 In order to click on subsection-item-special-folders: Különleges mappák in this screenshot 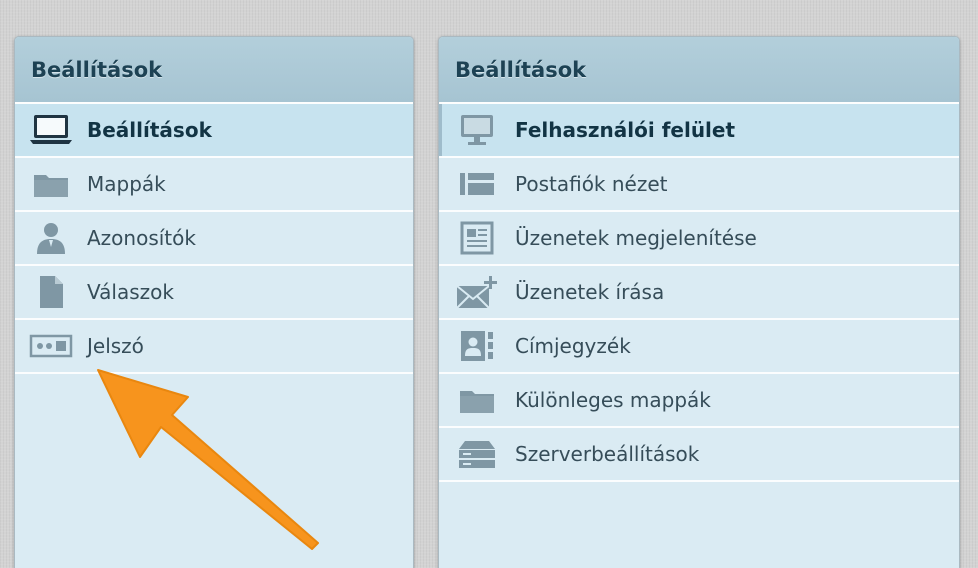, I will do `click(699, 401)`.